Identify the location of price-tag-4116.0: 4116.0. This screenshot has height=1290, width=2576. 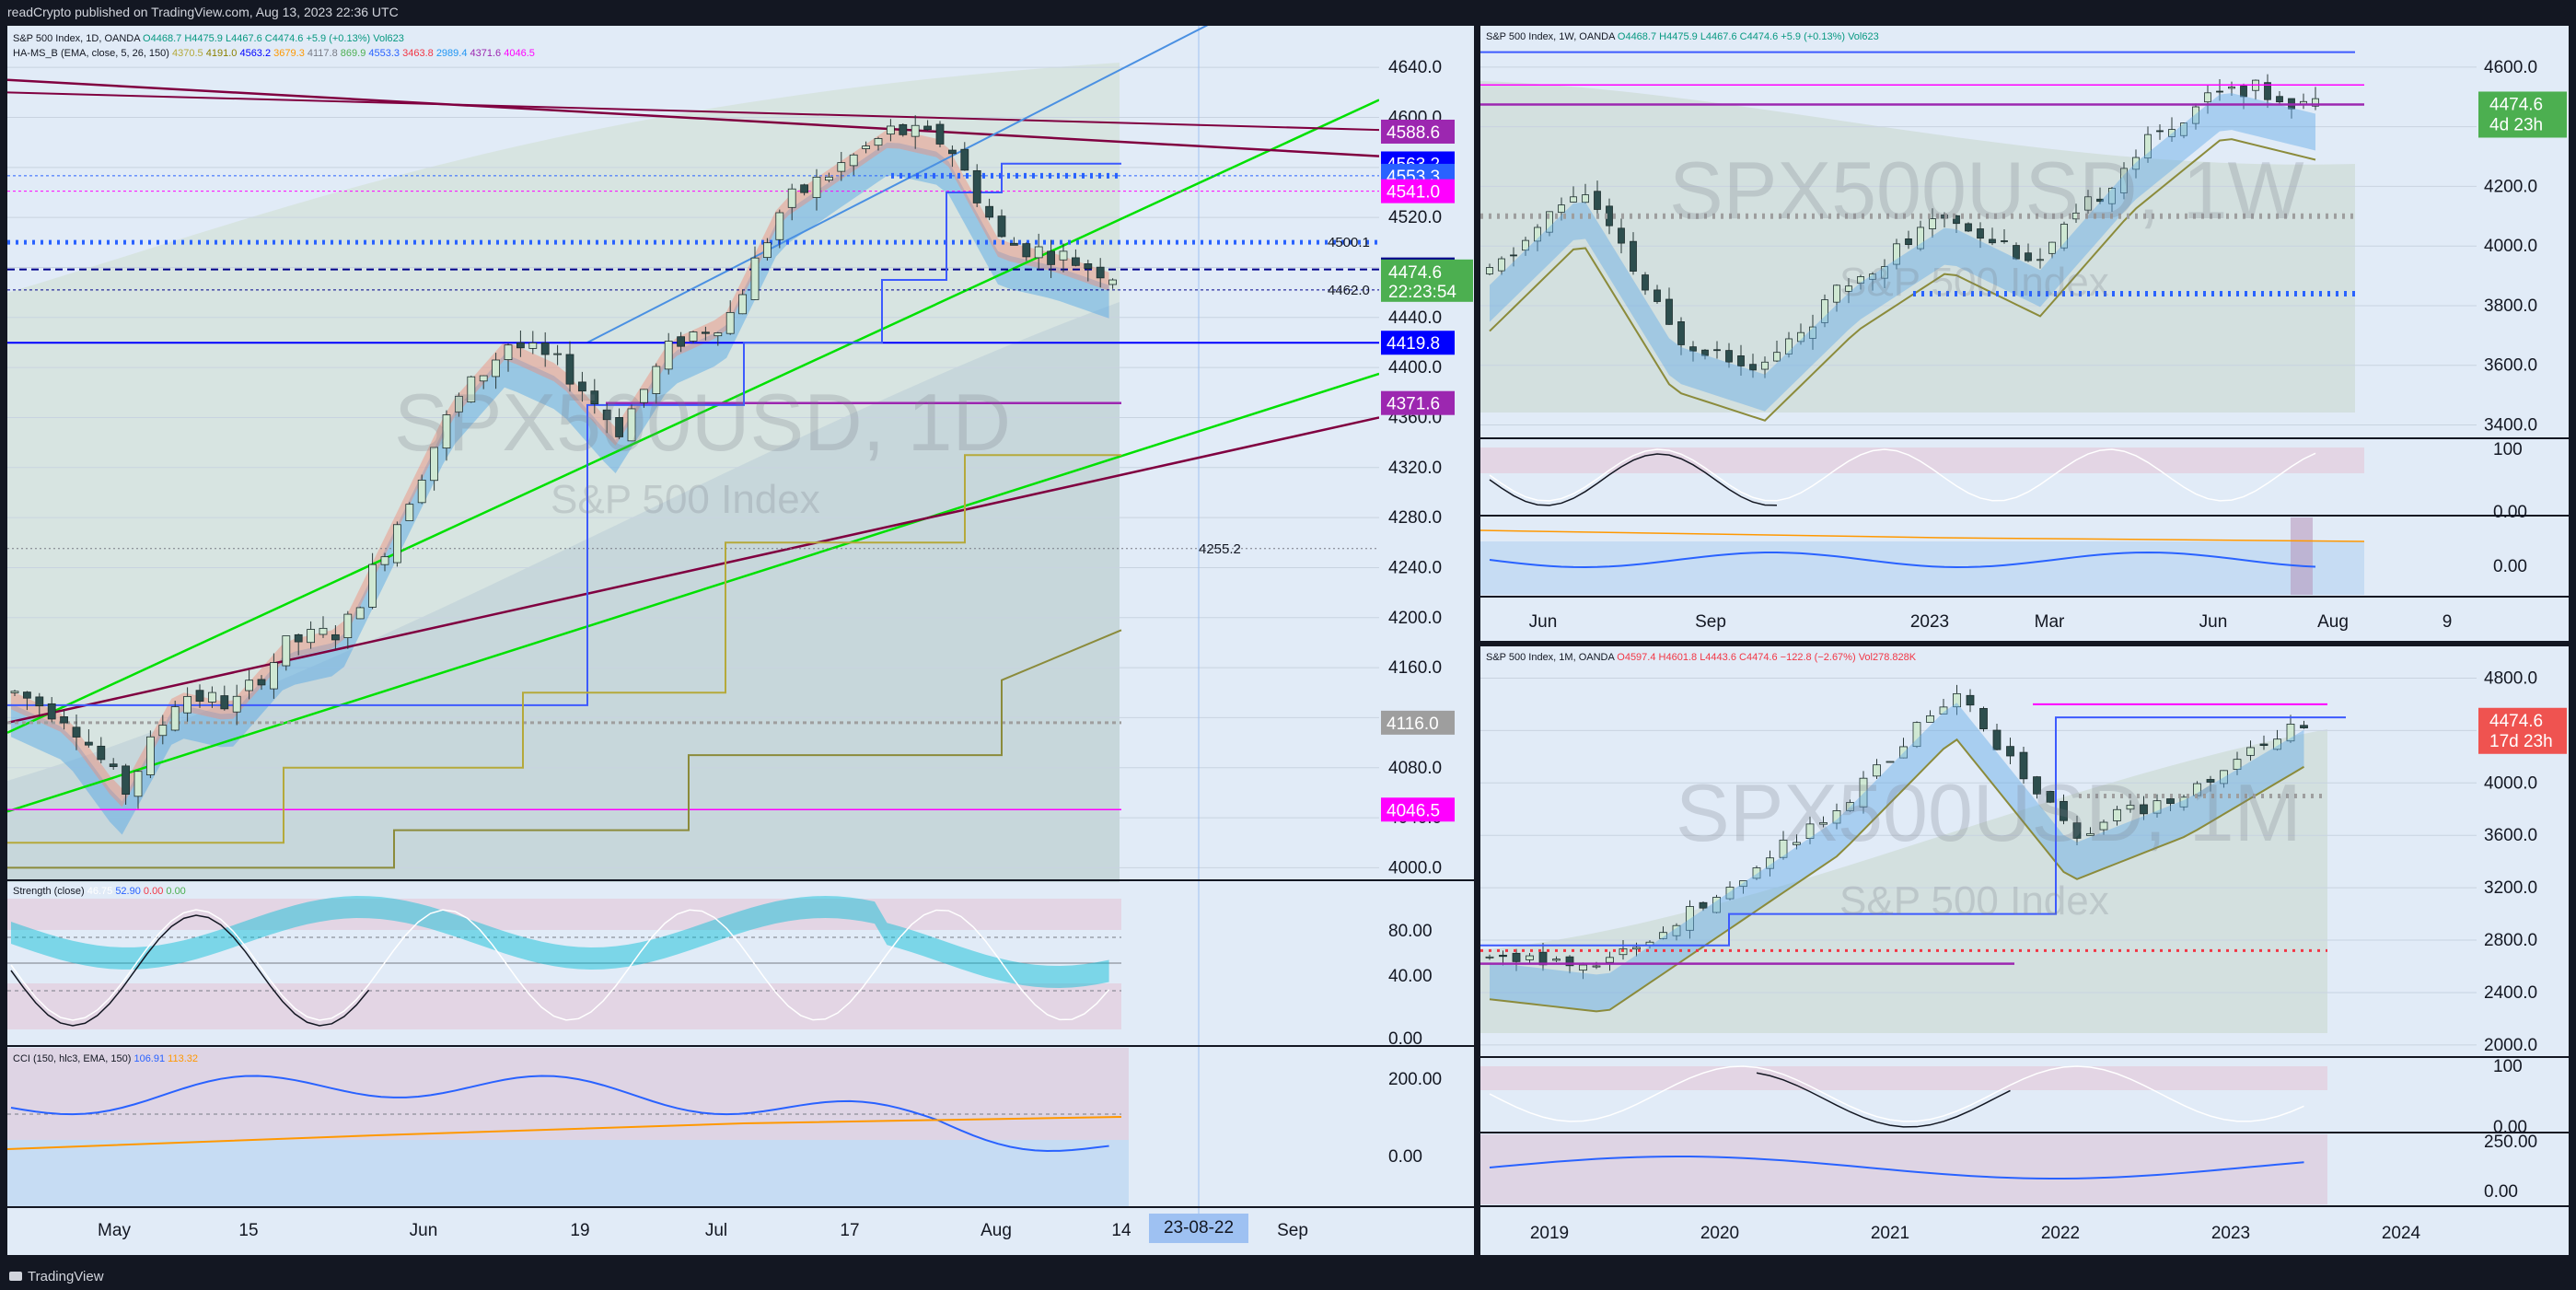
(1413, 724).